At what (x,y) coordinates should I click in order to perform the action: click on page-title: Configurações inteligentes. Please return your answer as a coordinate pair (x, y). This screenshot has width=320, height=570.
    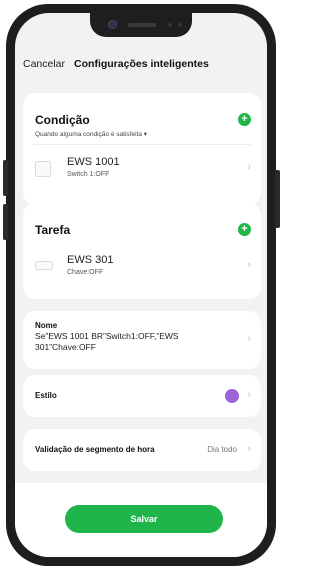
    Looking at the image, I should click on (141, 64).